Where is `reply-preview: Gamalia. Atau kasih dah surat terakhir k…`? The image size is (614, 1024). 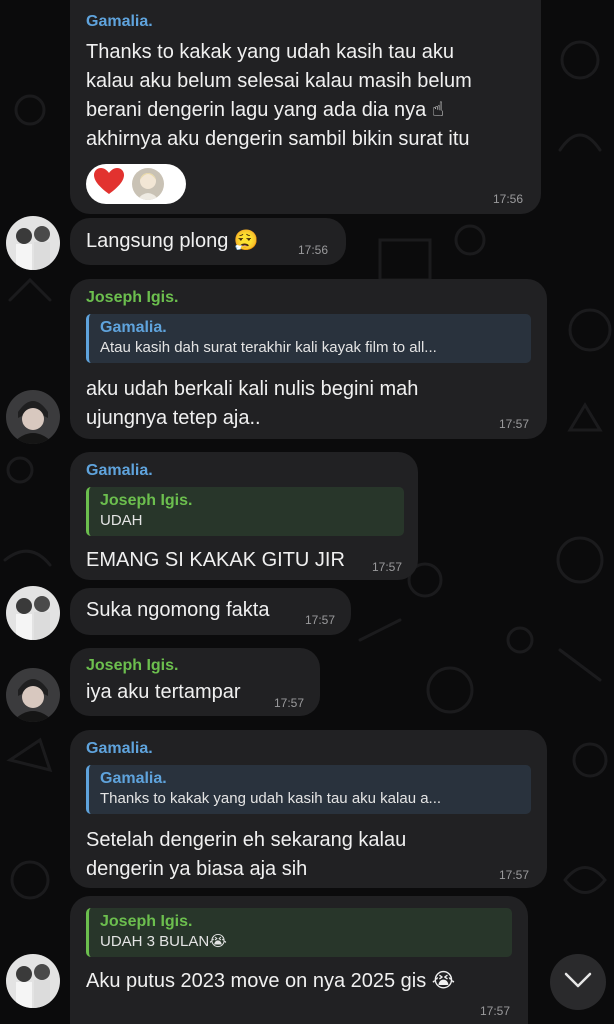
reply-preview: Gamalia. Atau kasih dah surat terakhir k… is located at coordinates (308, 338).